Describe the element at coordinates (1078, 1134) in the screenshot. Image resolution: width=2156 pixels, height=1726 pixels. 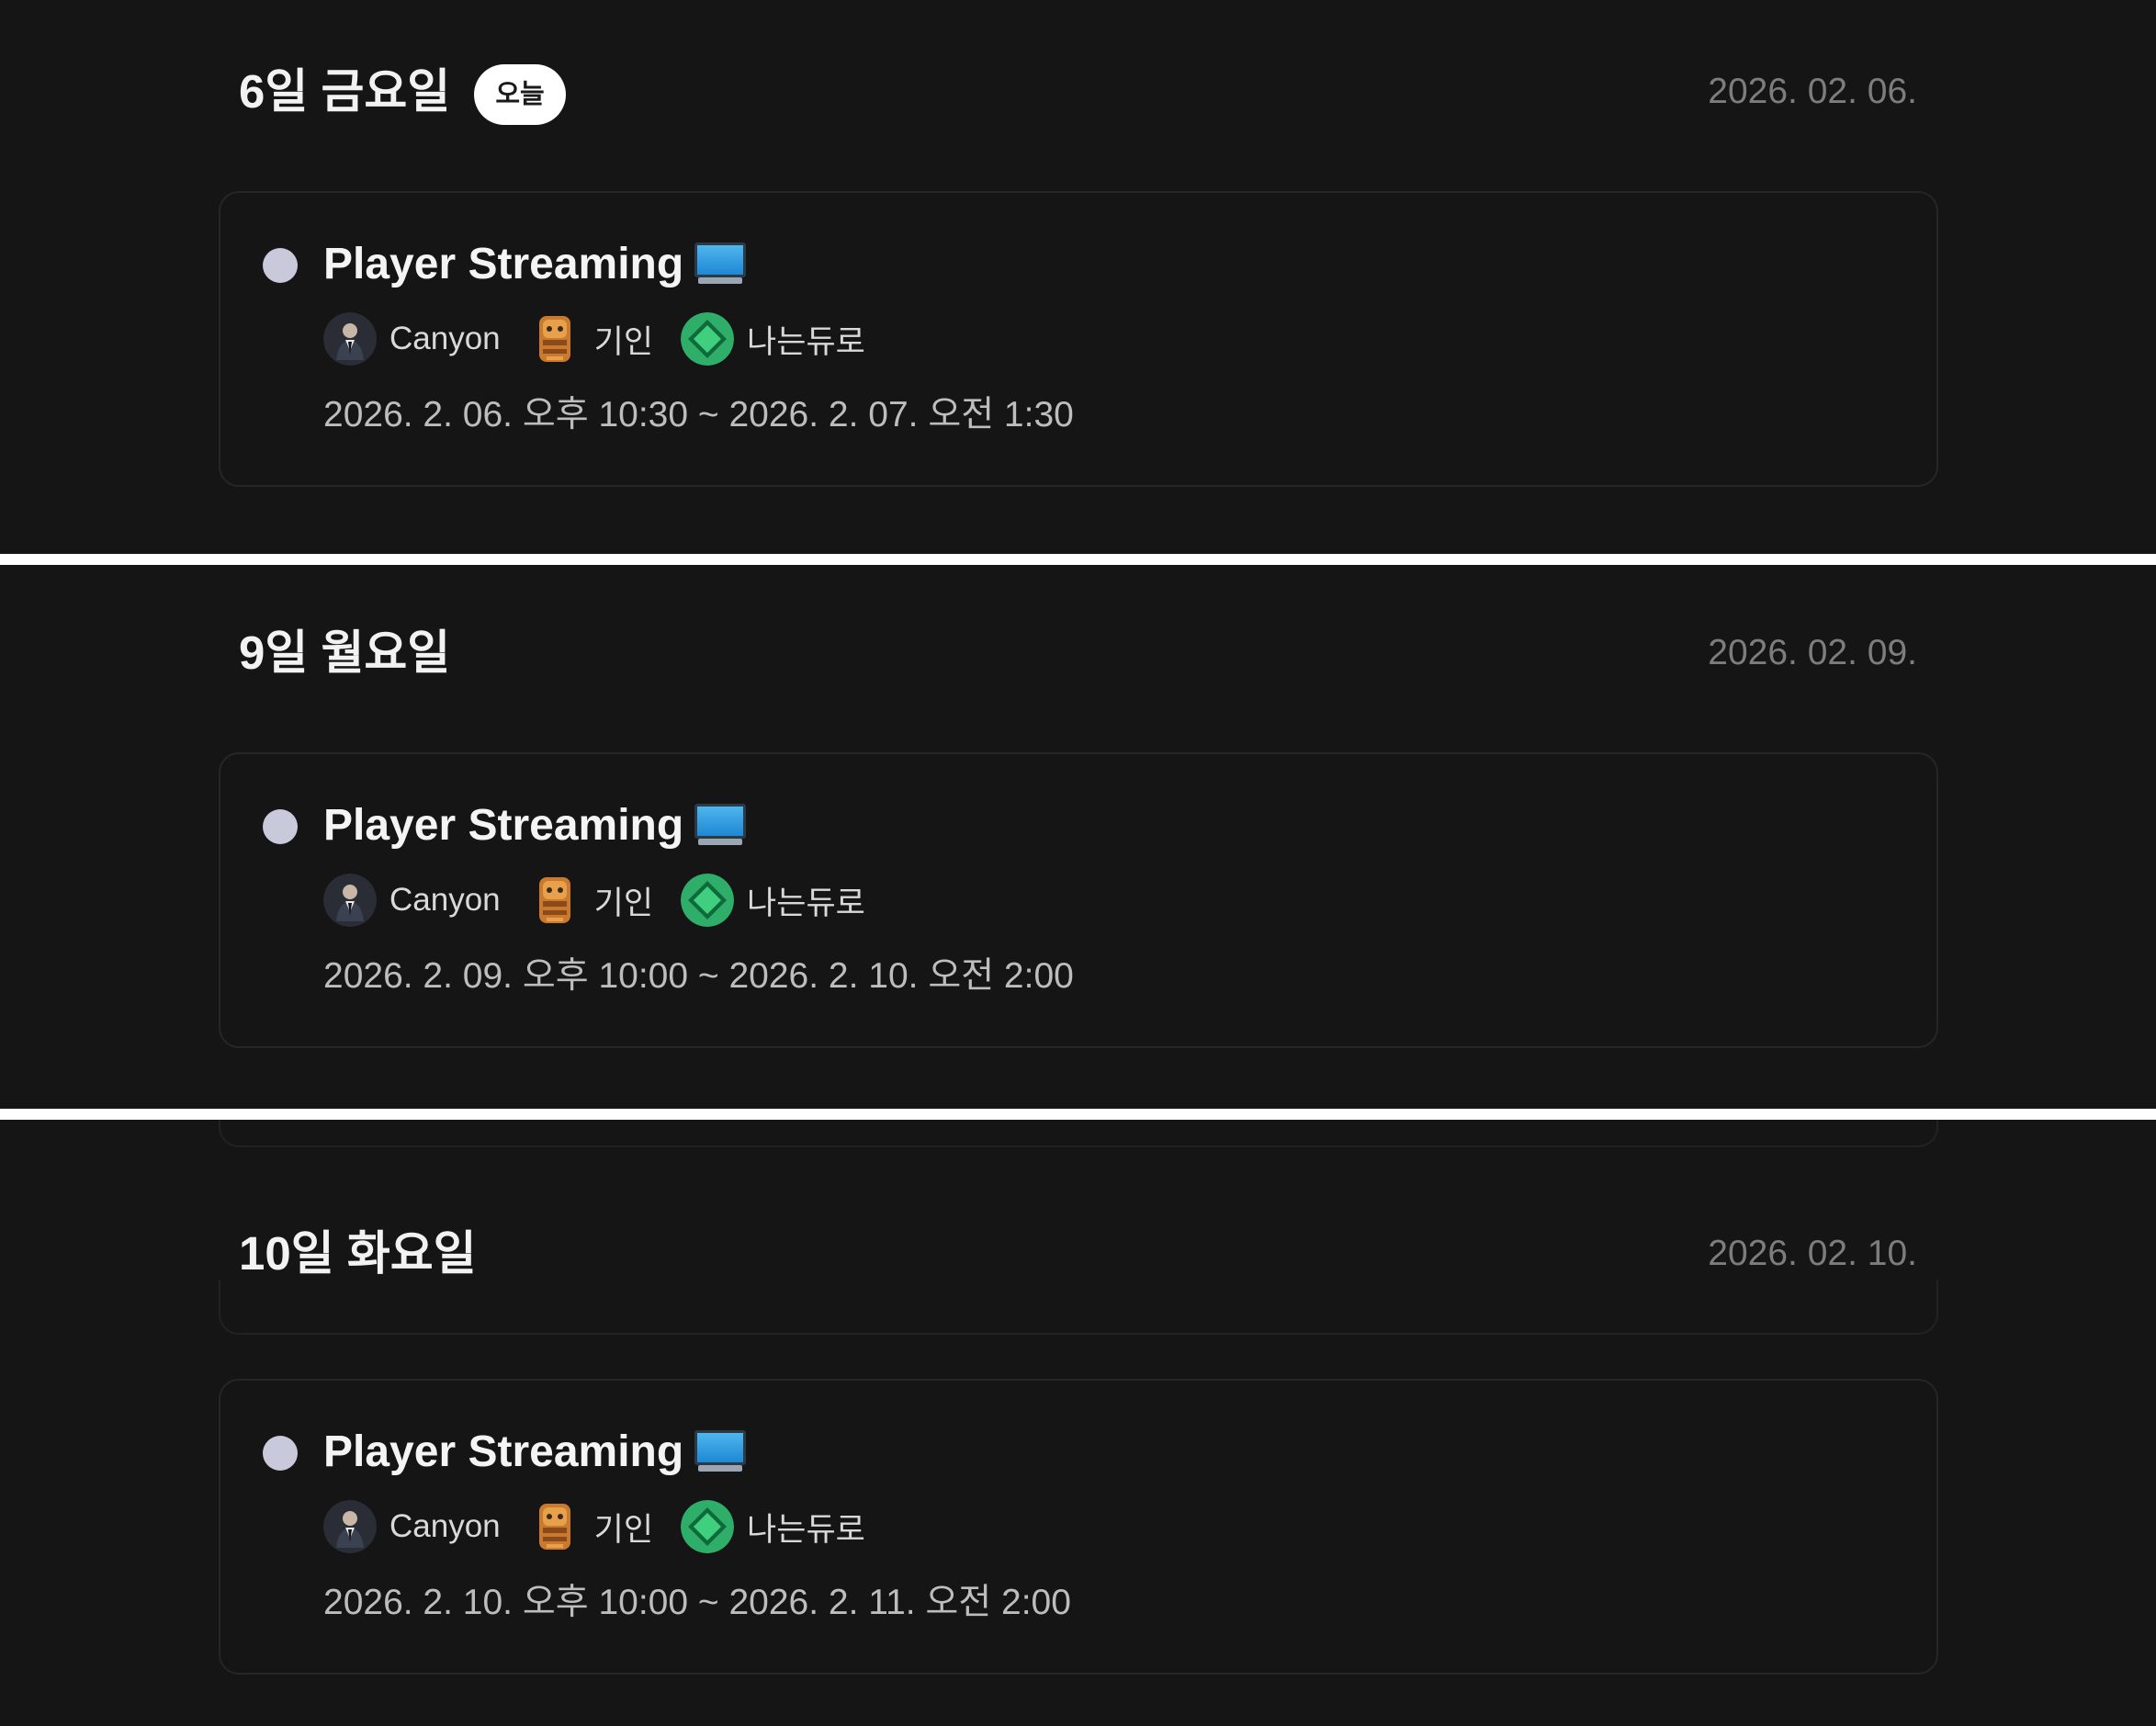
I see `previous-card-edge` at that location.